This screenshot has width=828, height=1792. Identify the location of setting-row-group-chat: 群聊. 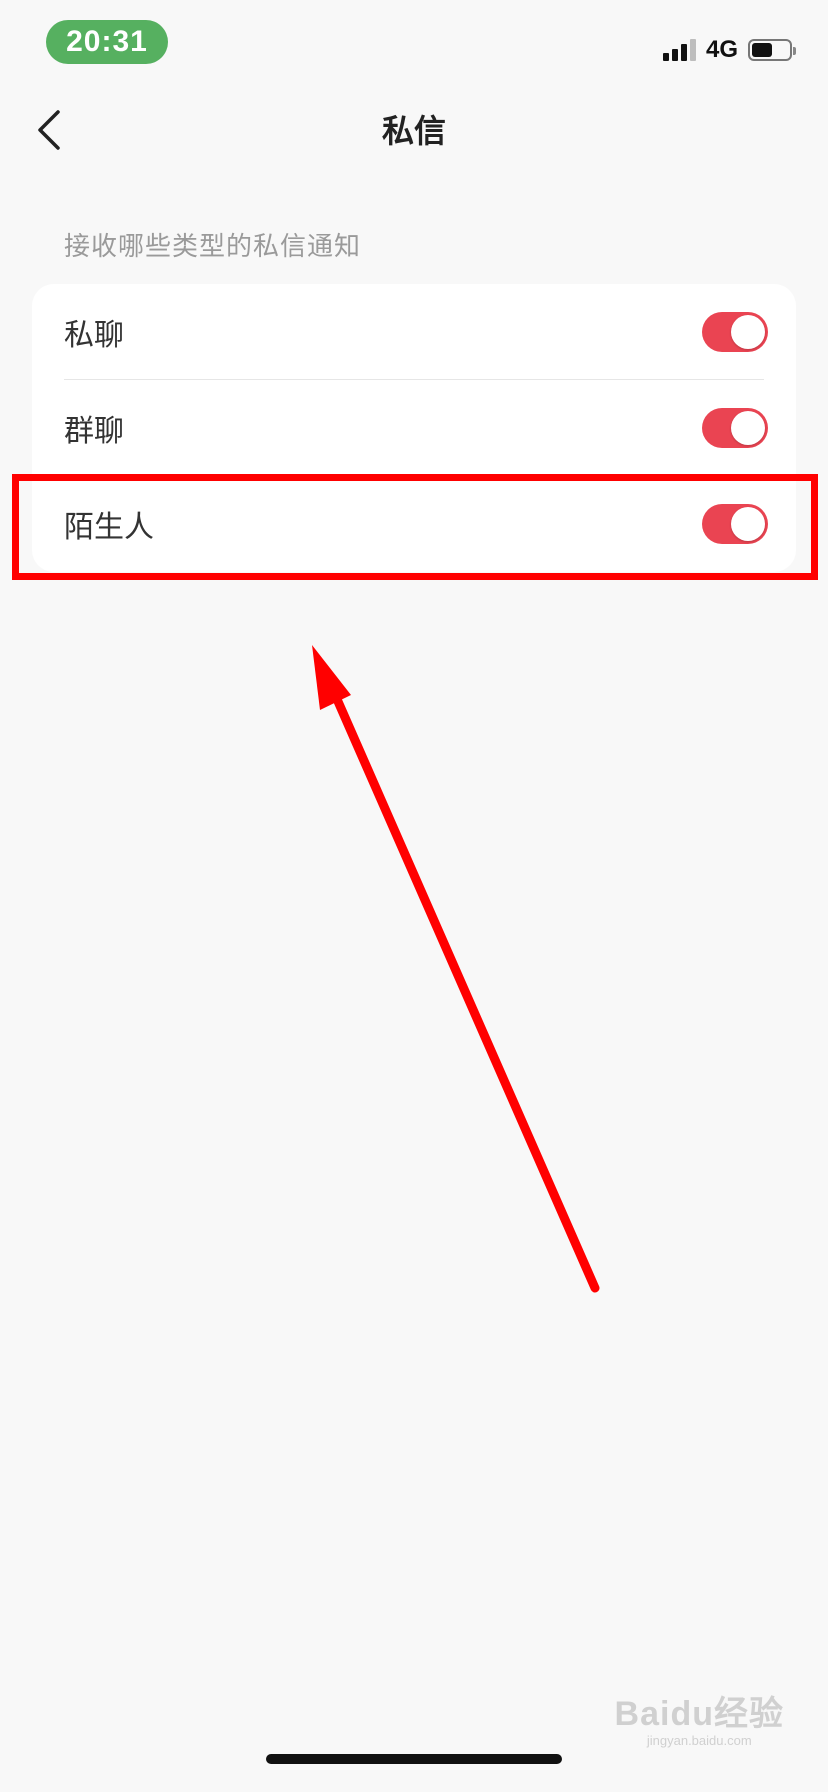
(414, 428).